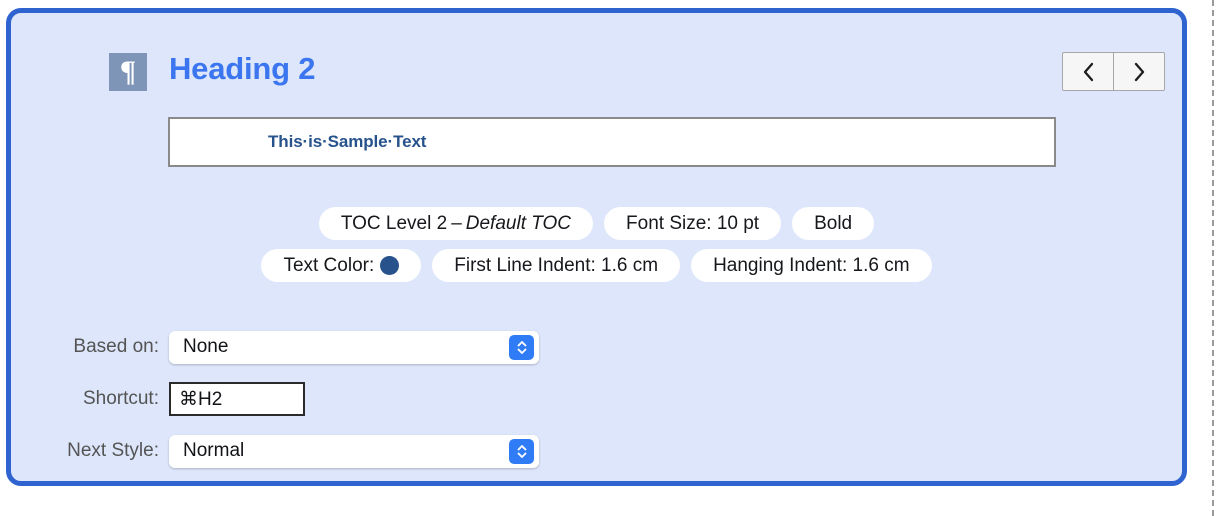  I want to click on form-row-shortcut: Shortcut: ⌘H2, so click(596, 399).